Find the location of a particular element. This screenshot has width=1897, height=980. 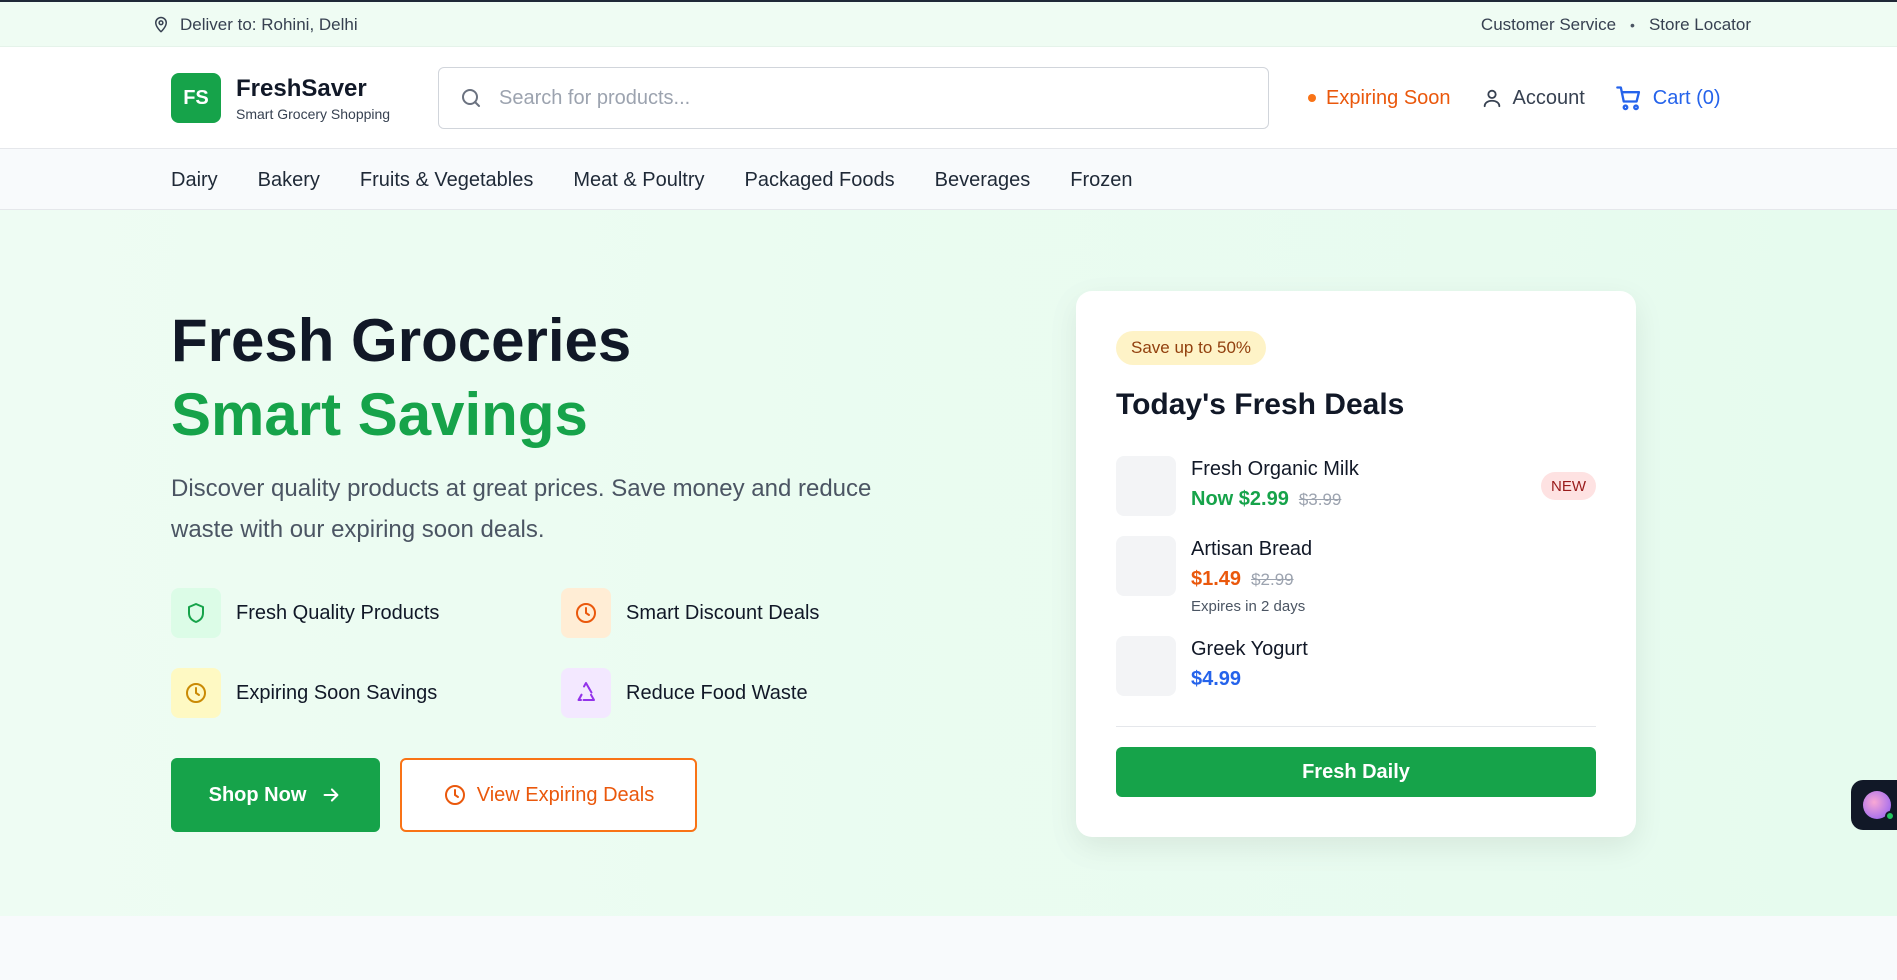

expiring-soon-label: Expiring Soon is located at coordinates (1388, 97).